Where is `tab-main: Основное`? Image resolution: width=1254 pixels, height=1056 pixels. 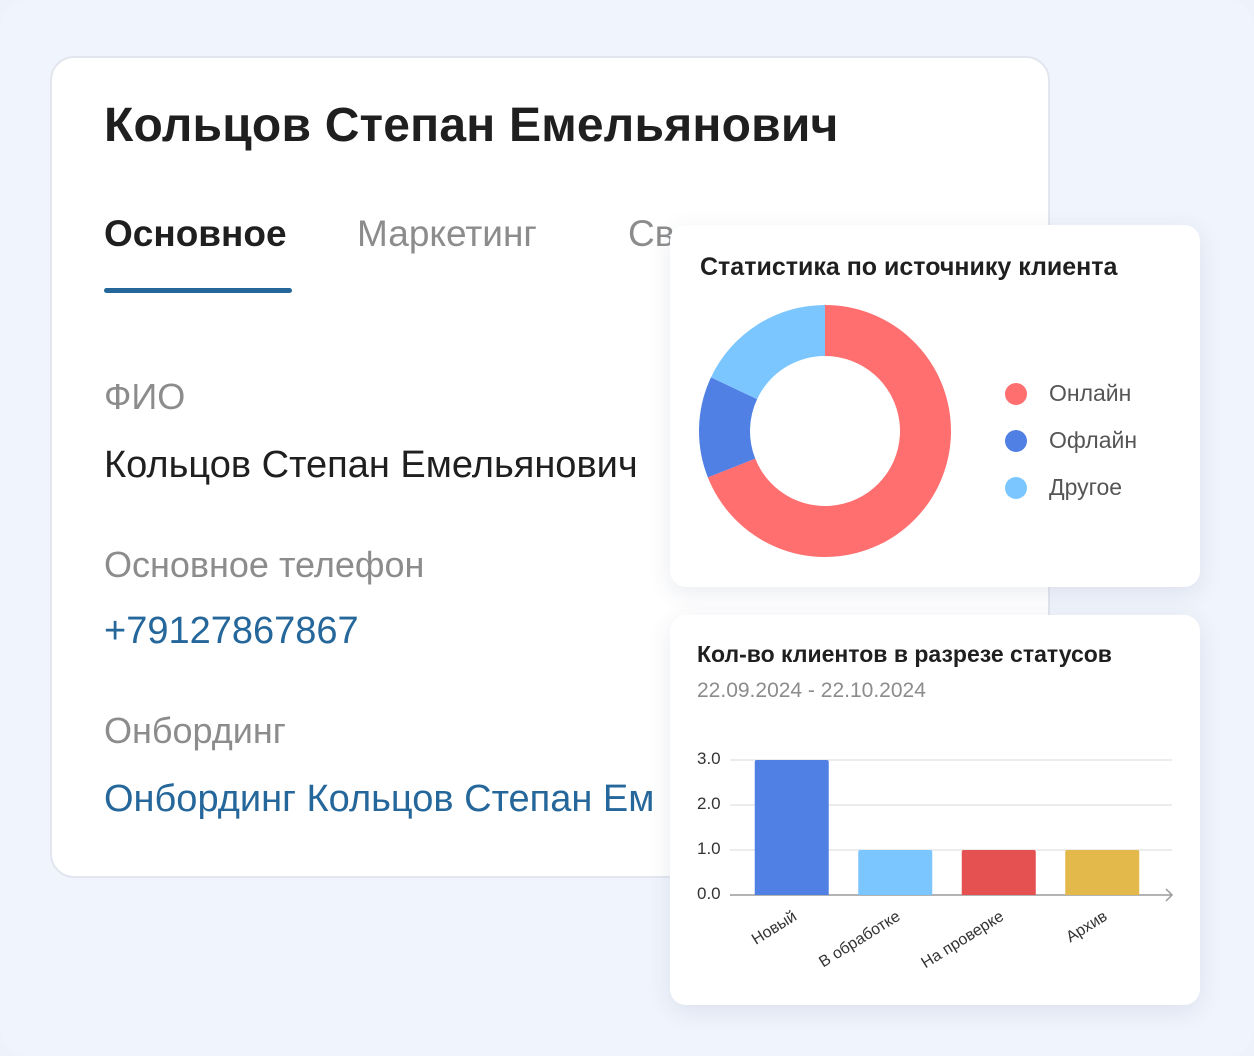
tab-main: Основное is located at coordinates (195, 234).